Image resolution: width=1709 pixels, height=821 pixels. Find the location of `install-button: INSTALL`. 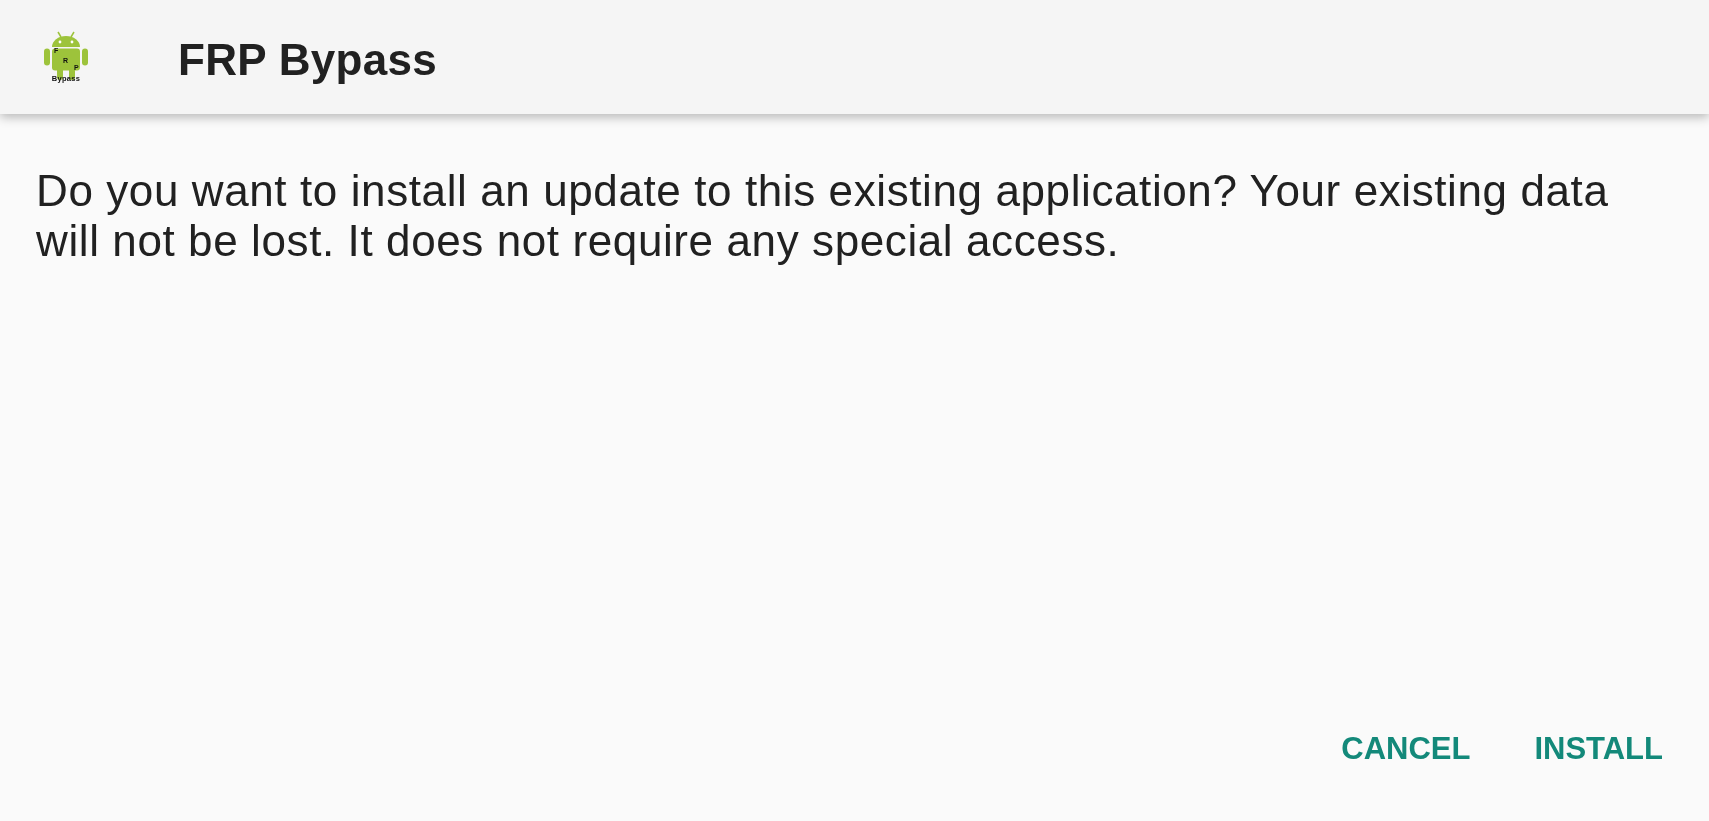

install-button: INSTALL is located at coordinates (1598, 749).